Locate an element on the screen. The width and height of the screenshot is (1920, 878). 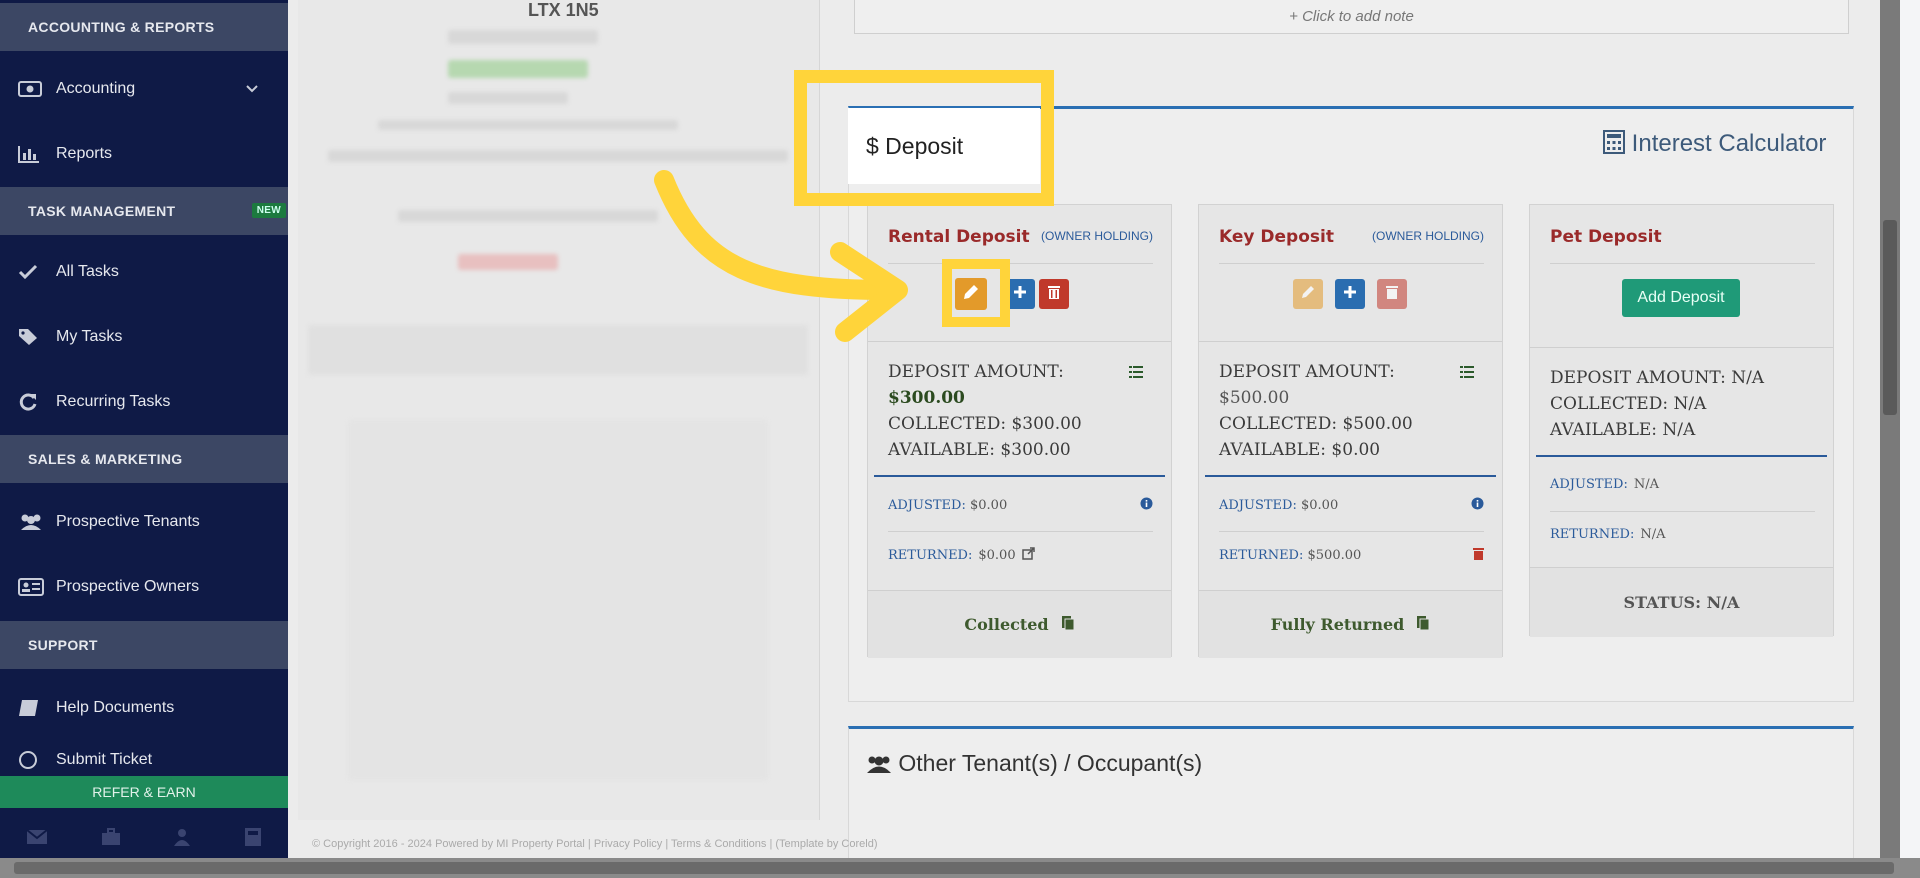
deposit-amount-value: $500.00 is located at coordinates (1254, 398).